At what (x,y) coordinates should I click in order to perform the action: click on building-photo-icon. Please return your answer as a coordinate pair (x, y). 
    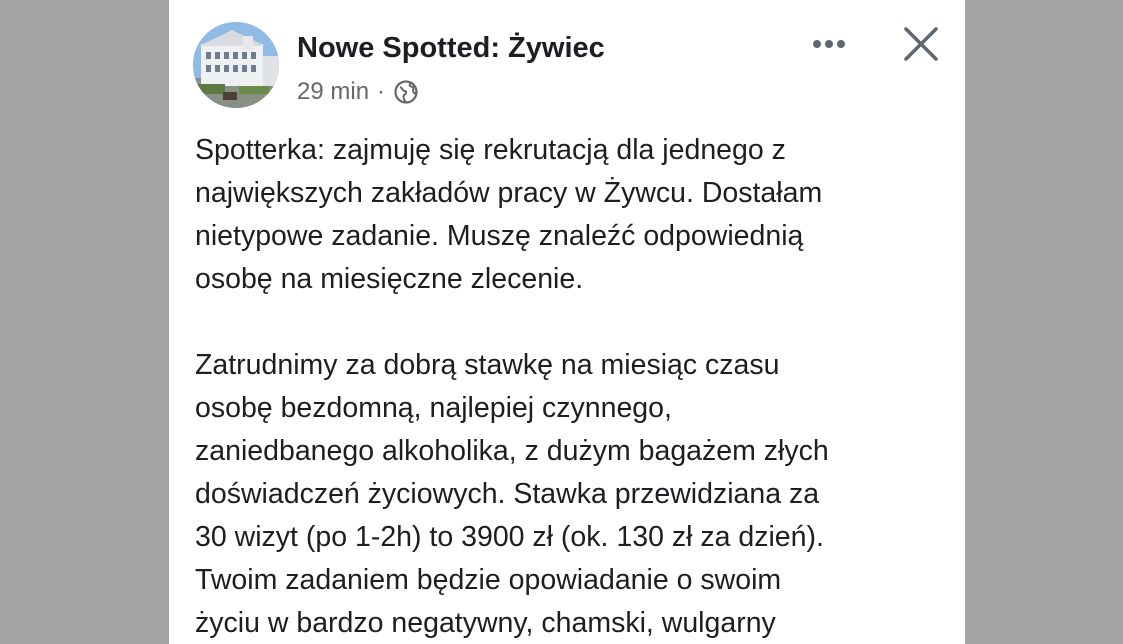
    Looking at the image, I should click on (236, 65).